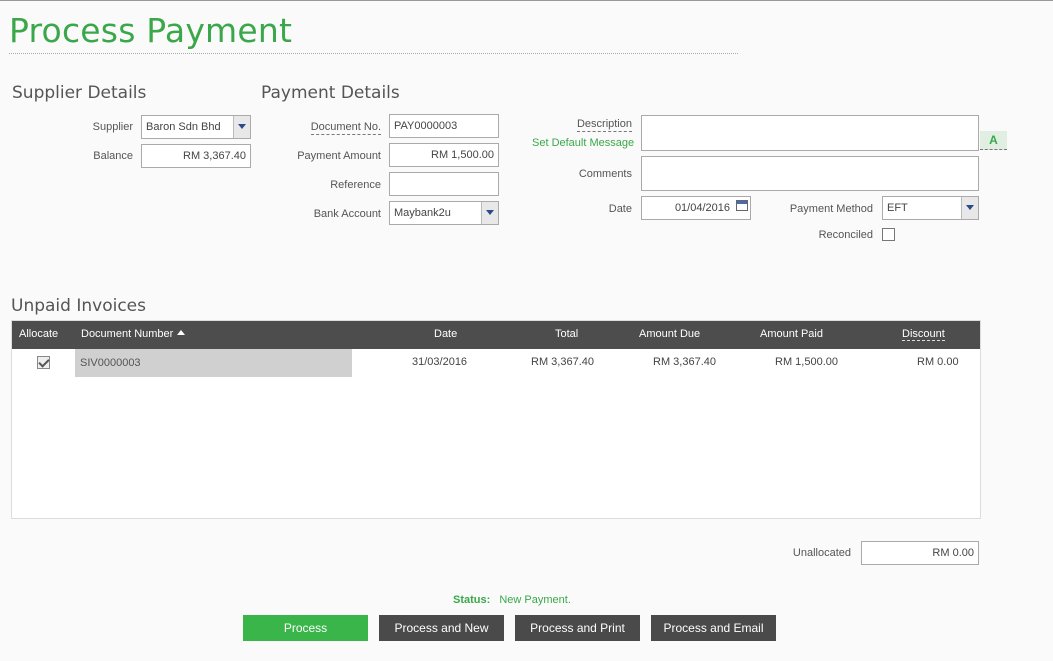 This screenshot has width=1053, height=661. I want to click on bank-account-value: Maybank2u, so click(422, 213).